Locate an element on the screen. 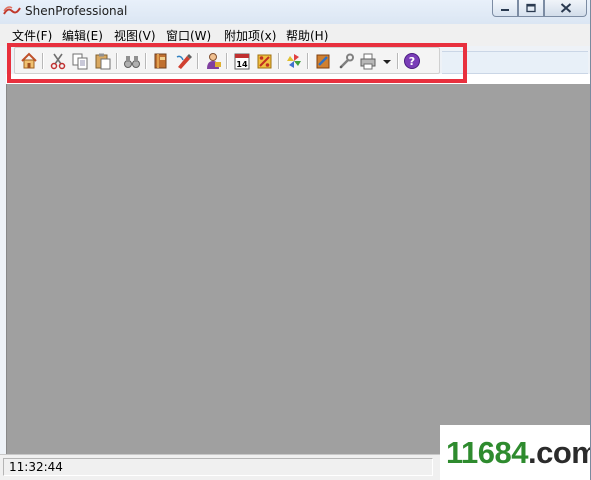 This screenshot has height=480, width=591. menu-file: 文件(F) is located at coordinates (32, 35).